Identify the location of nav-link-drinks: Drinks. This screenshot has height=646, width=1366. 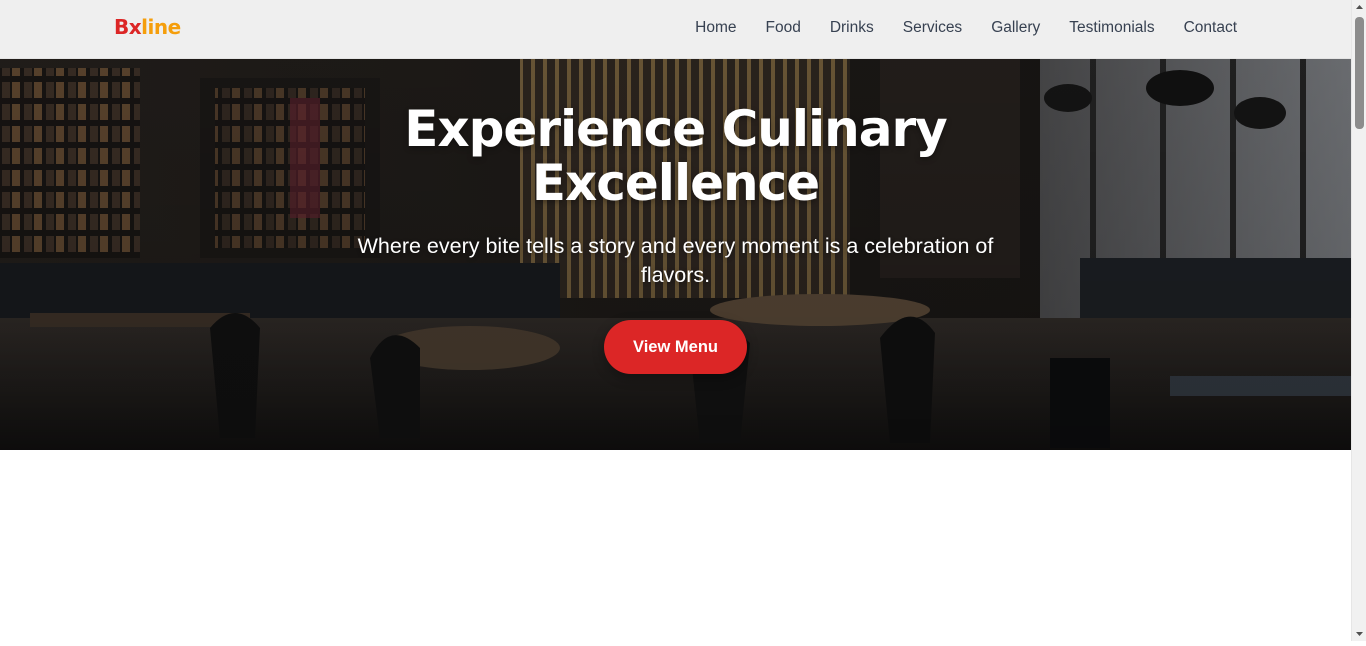
(852, 28).